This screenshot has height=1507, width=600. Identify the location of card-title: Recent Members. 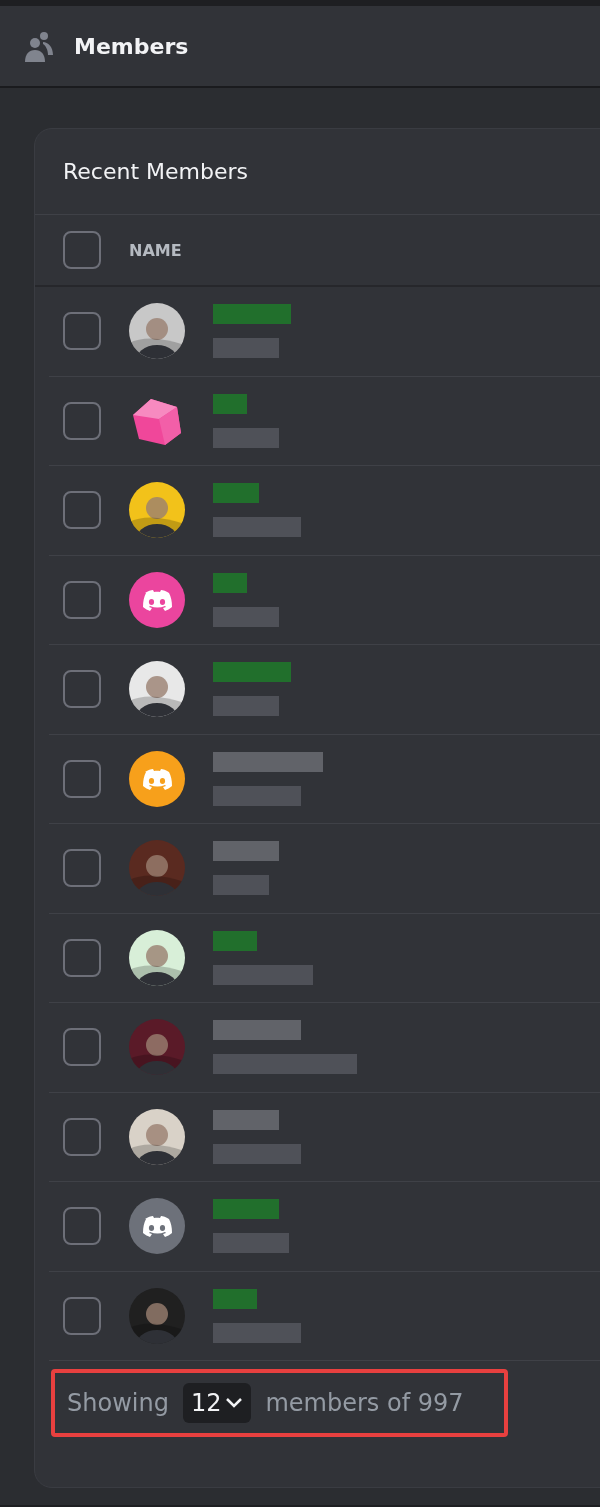
(155, 171).